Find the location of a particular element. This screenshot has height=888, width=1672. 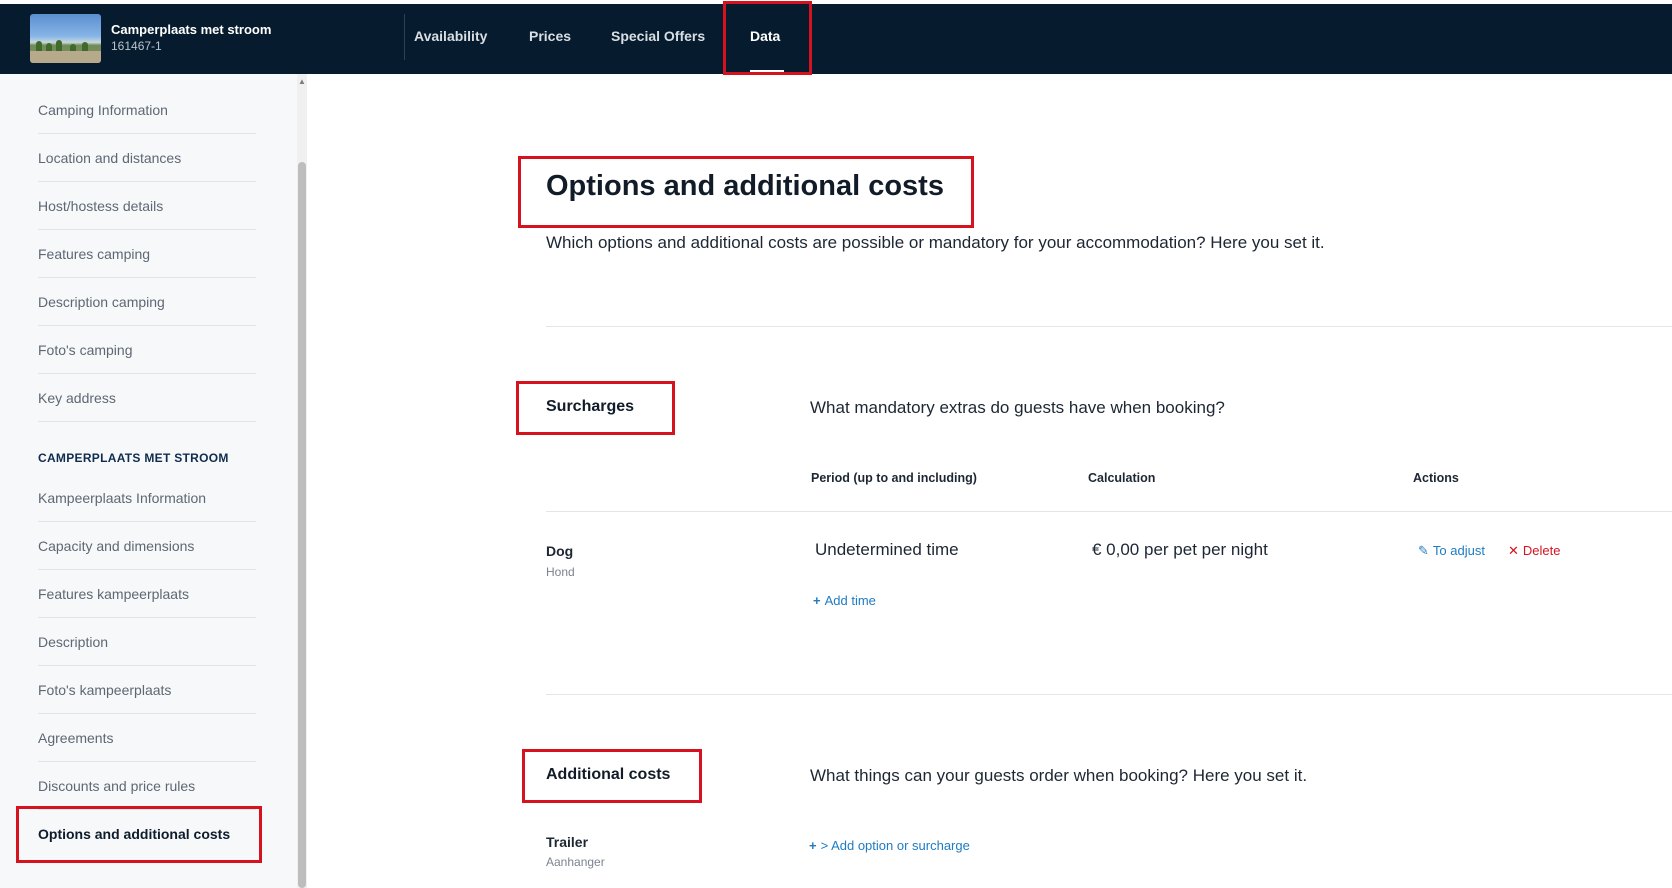

sidebar-item-agreements: Agreements is located at coordinates (75, 738).